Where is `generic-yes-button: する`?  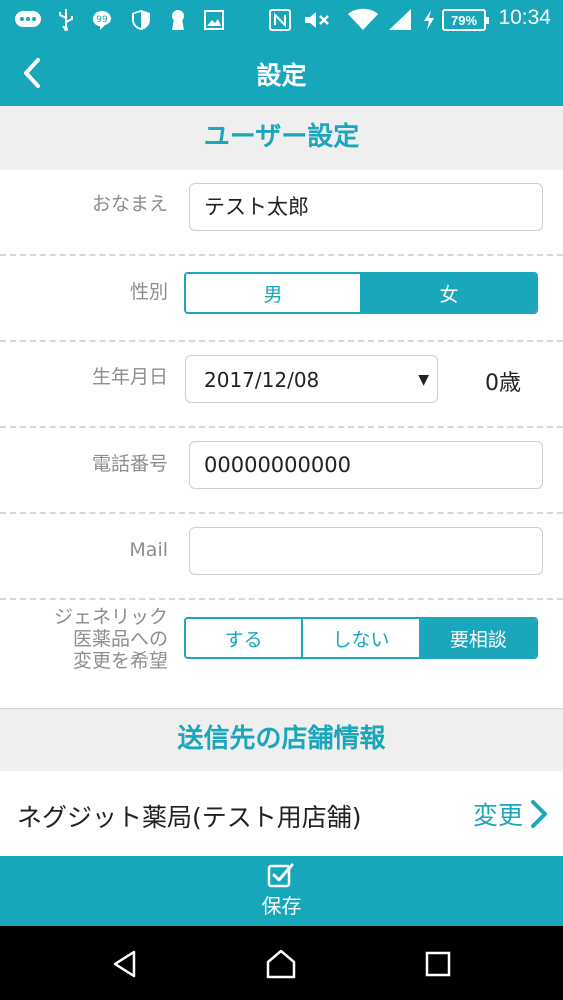 generic-yes-button: する is located at coordinates (245, 638).